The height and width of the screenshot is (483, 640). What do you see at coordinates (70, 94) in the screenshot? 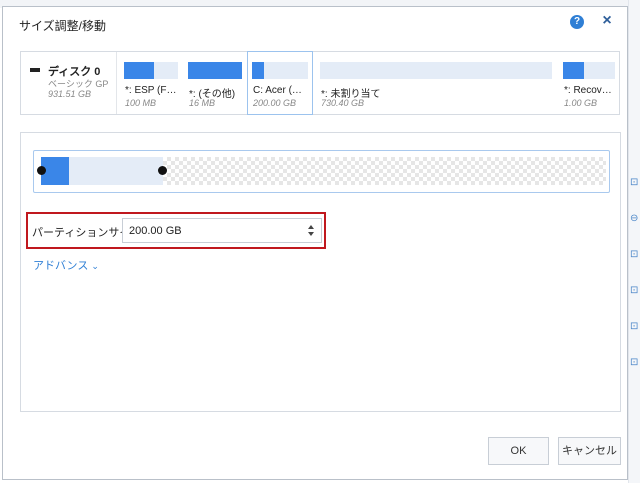
I see `disk-size: 931.51 GB` at bounding box center [70, 94].